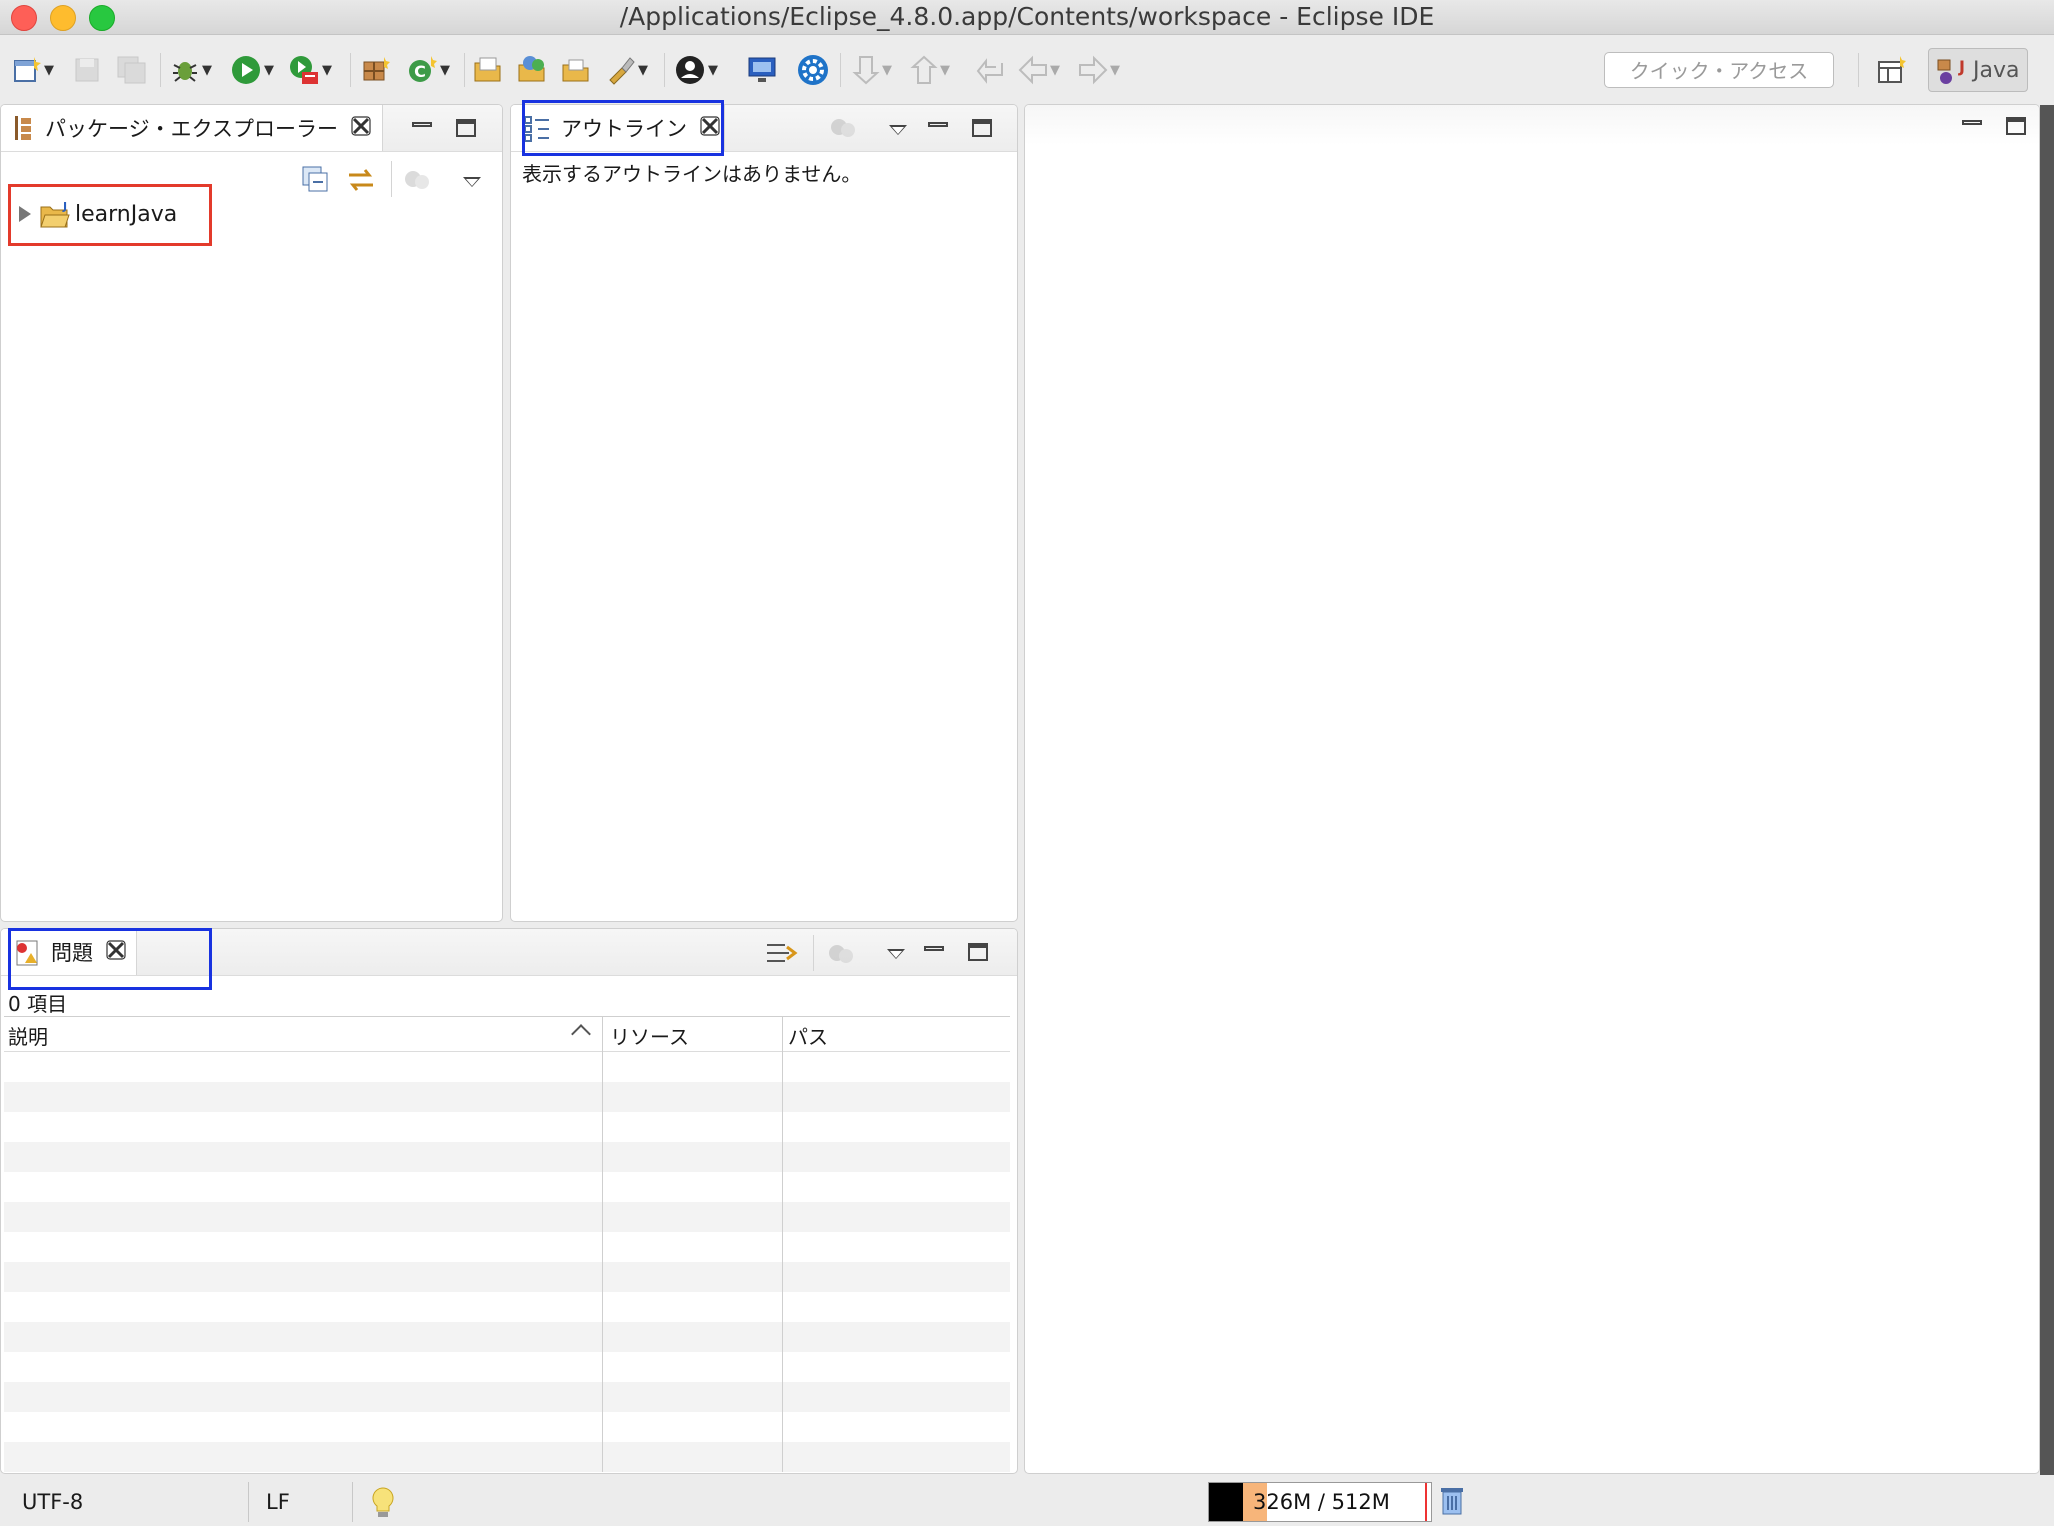 The width and height of the screenshot is (2054, 1526). What do you see at coordinates (1961, 66) in the screenshot?
I see `svg-text: J` at bounding box center [1961, 66].